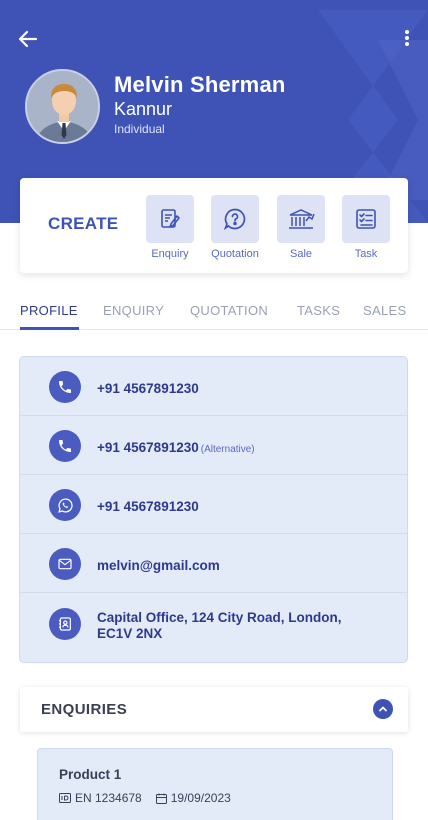 The image size is (428, 820). Describe the element at coordinates (227, 449) in the screenshot. I see `alternative-note: (Alternative)` at that location.